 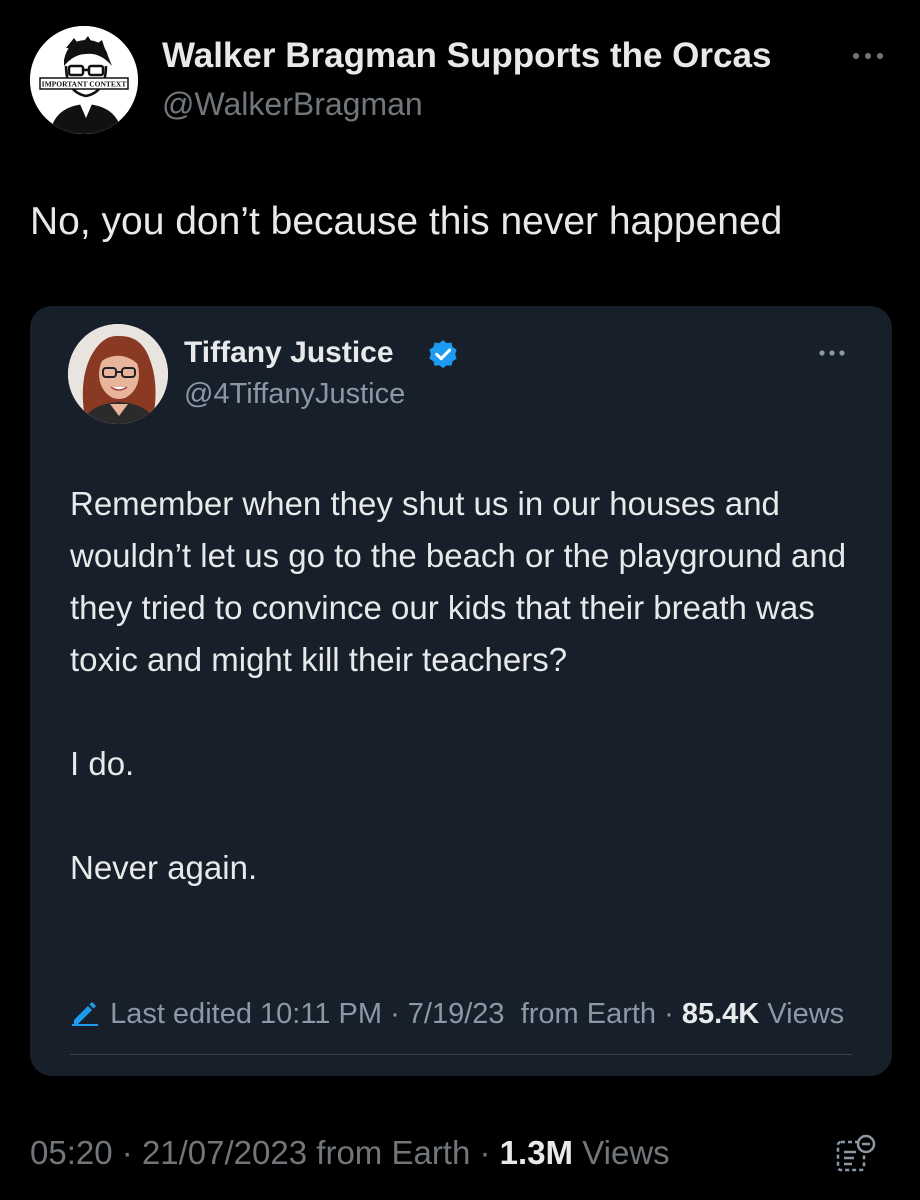 I want to click on author-display-name: Walker Bragman Supports the Orcas, so click(x=466, y=56).